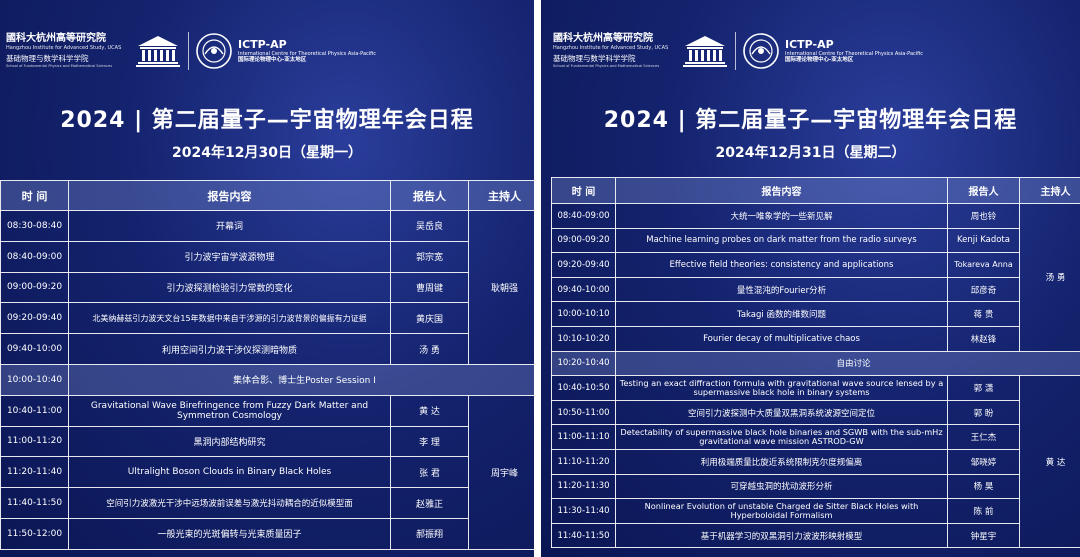 The width and height of the screenshot is (1080, 557). Describe the element at coordinates (34, 410) in the screenshot. I see `time-cell: 10:40-11:00` at that location.